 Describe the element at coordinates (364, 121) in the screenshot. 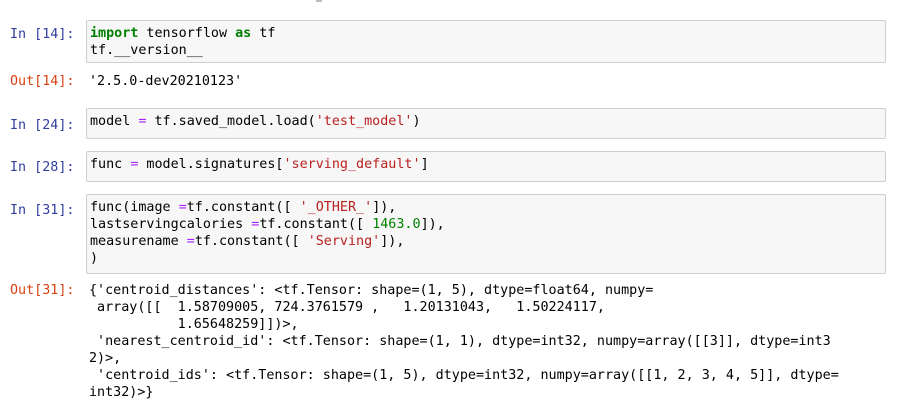

I see `string-token: 'test_model'` at that location.